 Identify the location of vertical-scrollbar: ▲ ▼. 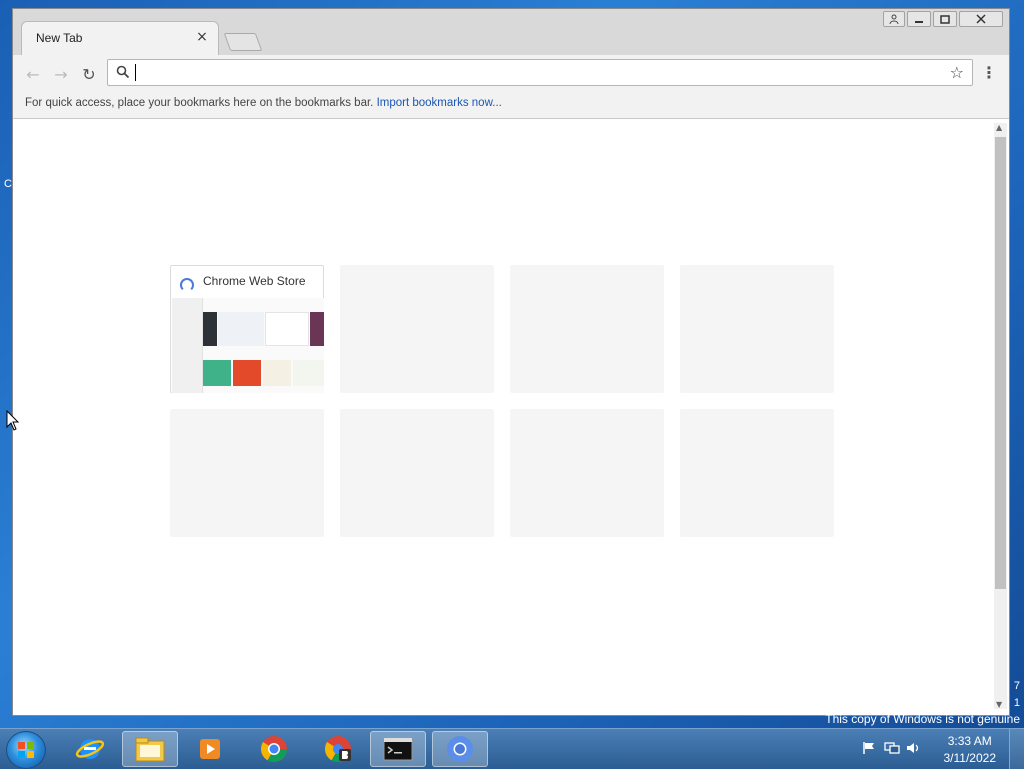
(1000, 416).